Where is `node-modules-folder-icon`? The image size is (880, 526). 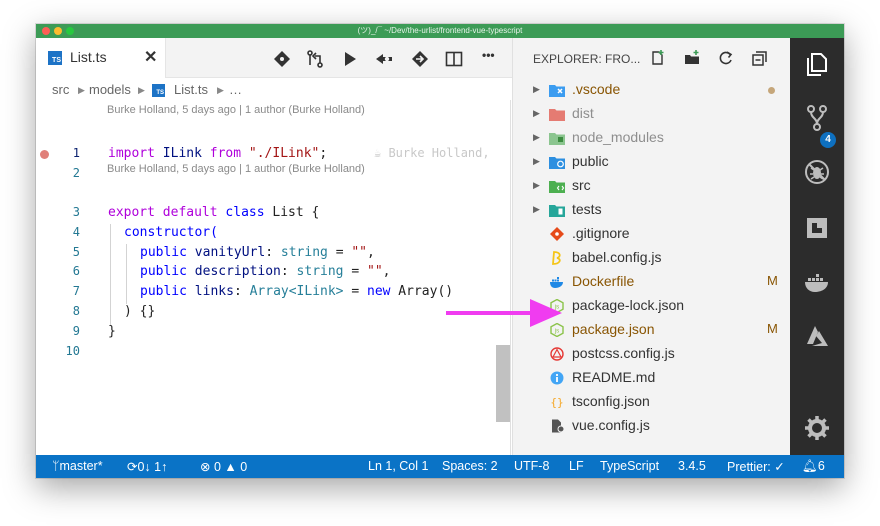 node-modules-folder-icon is located at coordinates (557, 139).